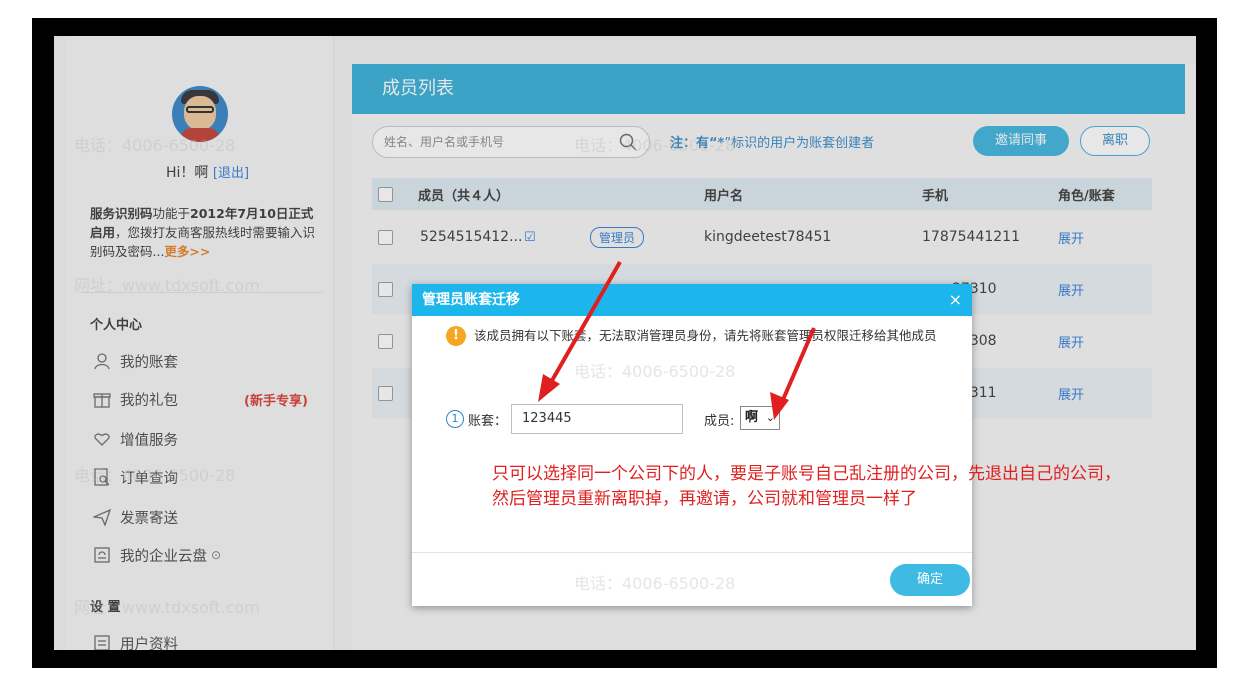 This screenshot has width=1249, height=686. What do you see at coordinates (580, 331) in the screenshot?
I see `arrow-to-account` at bounding box center [580, 331].